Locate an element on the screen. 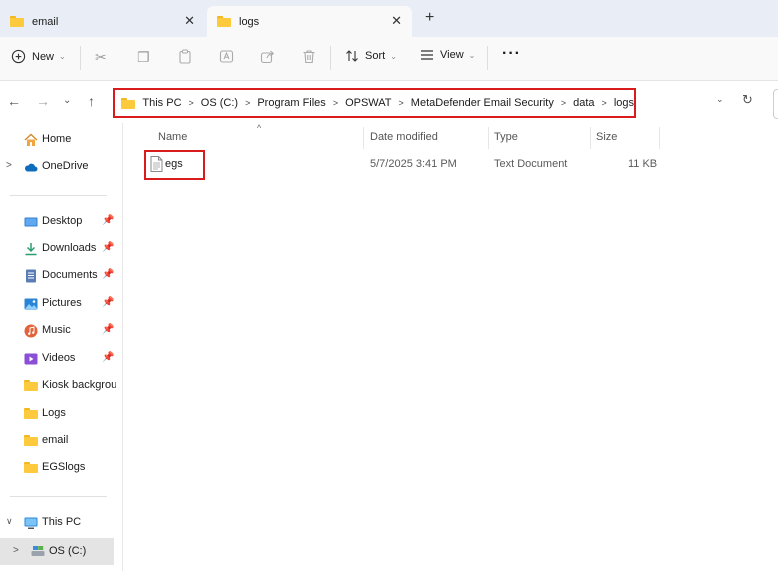 The width and height of the screenshot is (778, 571). breadcrumb-this-pc: This PC is located at coordinates (161, 103).